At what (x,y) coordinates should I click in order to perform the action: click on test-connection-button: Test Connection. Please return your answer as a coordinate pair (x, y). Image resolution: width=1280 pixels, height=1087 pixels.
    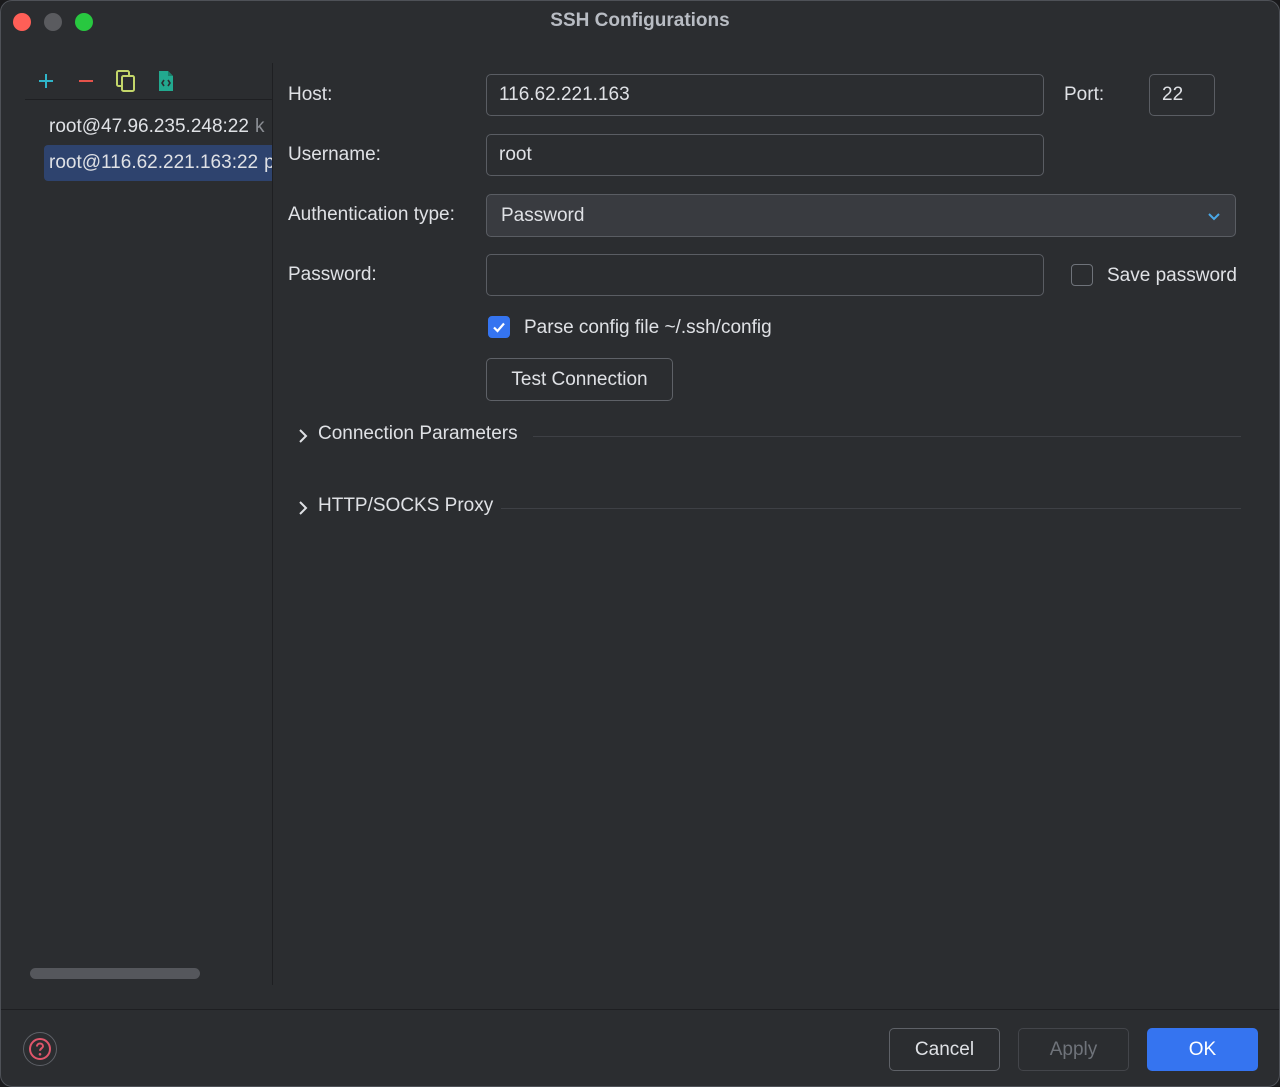
    Looking at the image, I should click on (579, 379).